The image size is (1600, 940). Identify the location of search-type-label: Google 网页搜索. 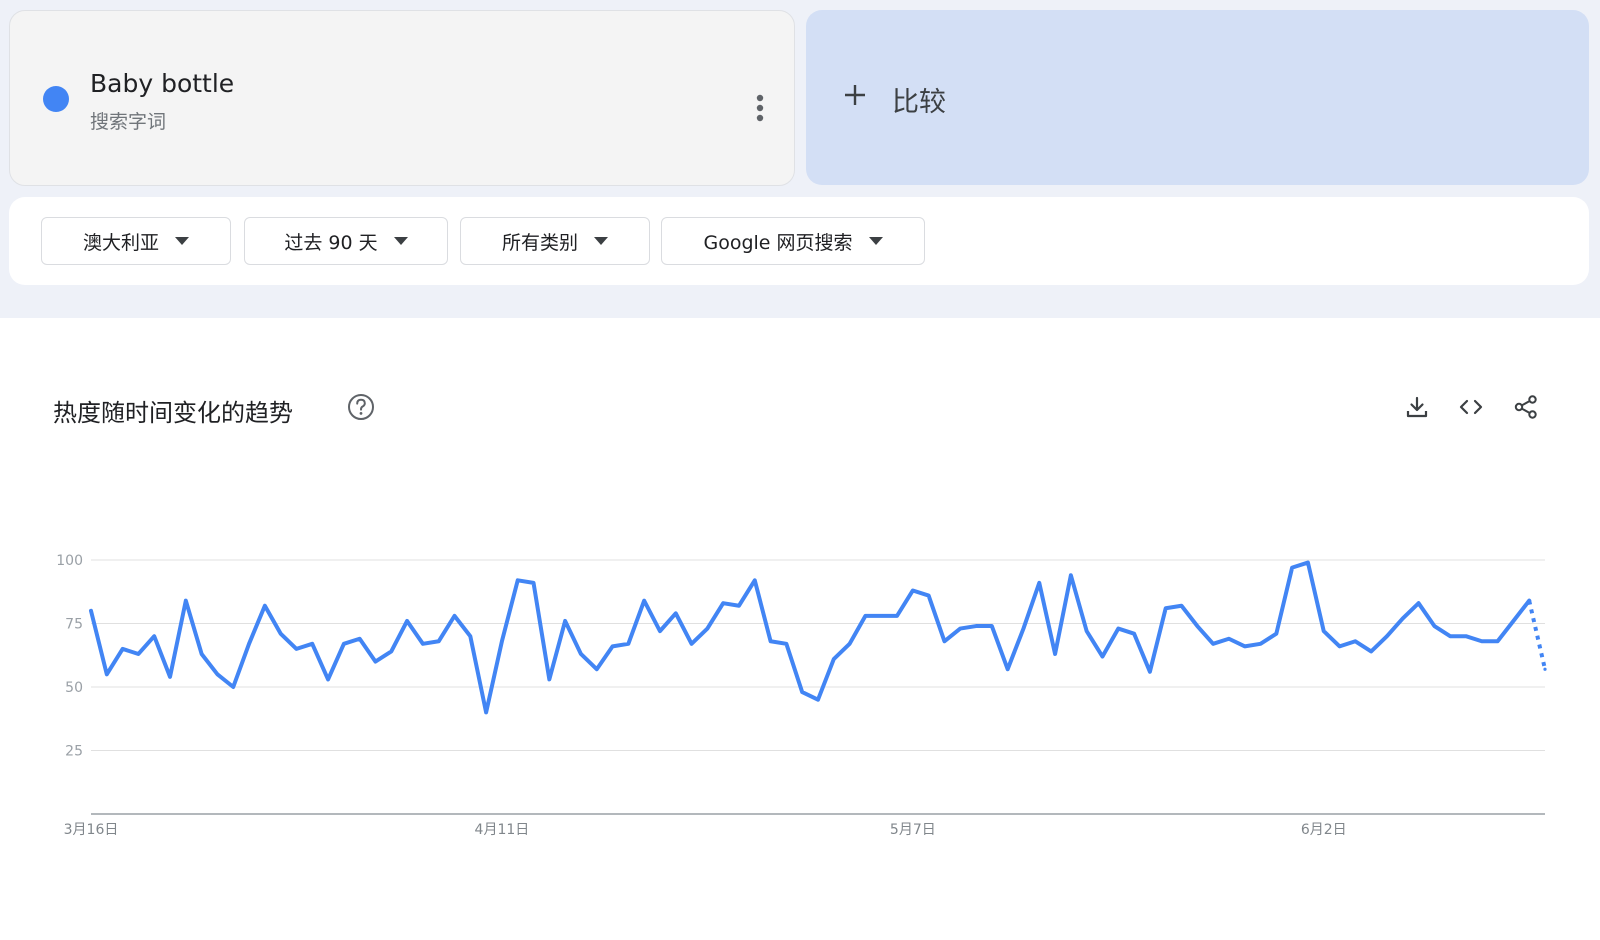
(778, 242).